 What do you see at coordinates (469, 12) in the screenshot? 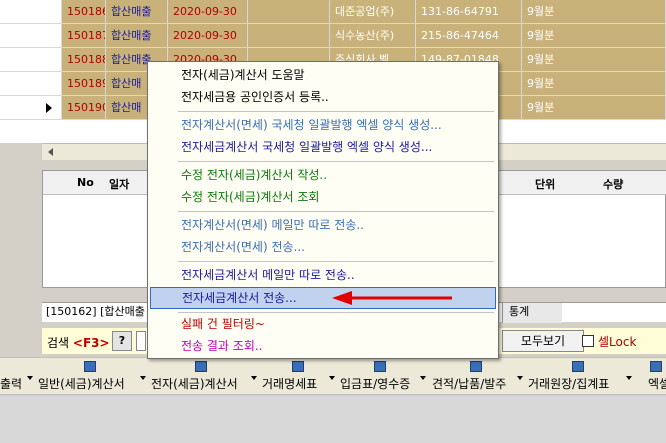
I see `cell-biz-no: 131-86-64791` at bounding box center [469, 12].